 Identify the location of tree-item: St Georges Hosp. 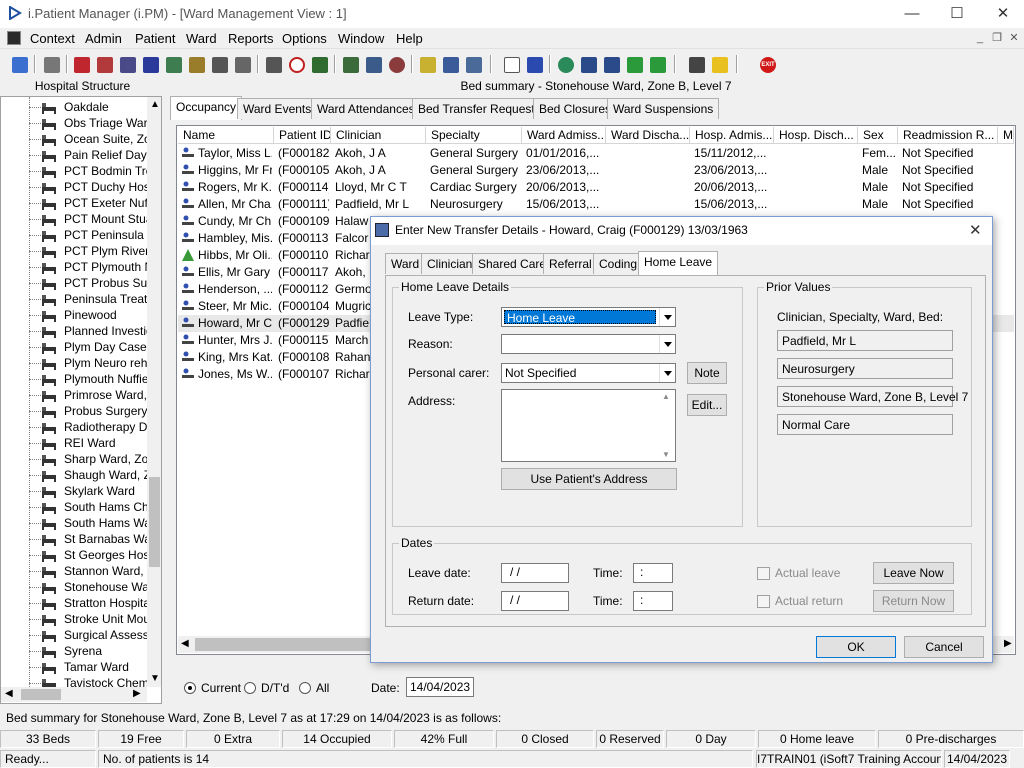
(76, 555).